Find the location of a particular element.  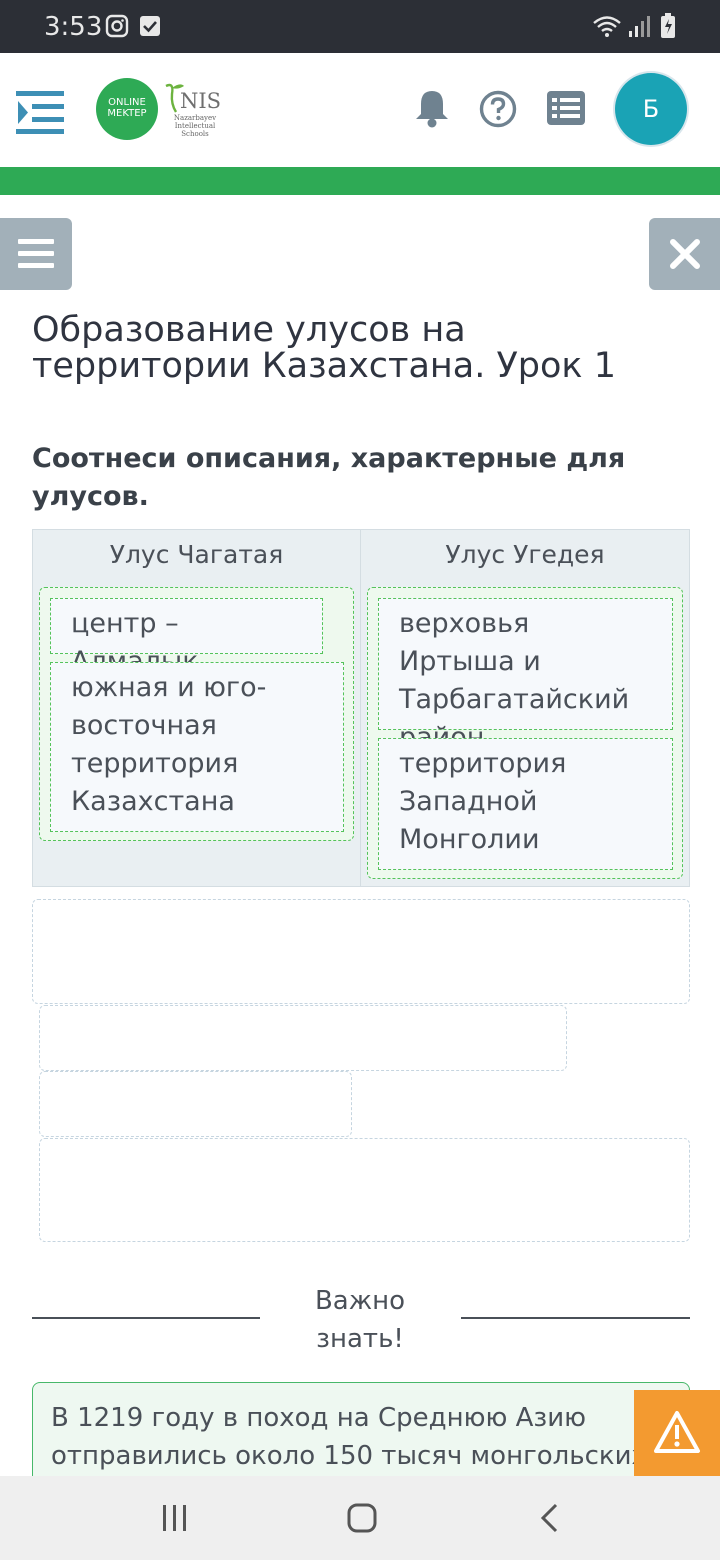

recent-apps-icon is located at coordinates (175, 1518).